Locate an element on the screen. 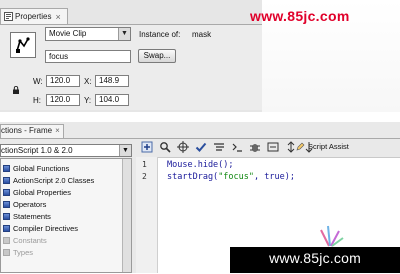 The width and height of the screenshot is (400, 274). format-icon is located at coordinates (219, 147).